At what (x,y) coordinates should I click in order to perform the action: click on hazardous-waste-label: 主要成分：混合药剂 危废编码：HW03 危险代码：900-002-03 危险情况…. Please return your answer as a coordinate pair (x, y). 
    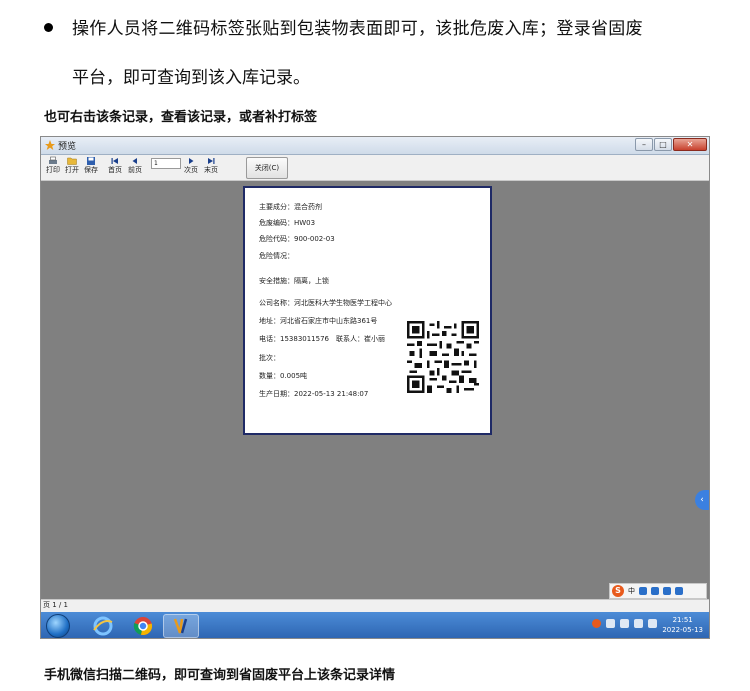
    Looking at the image, I should click on (367, 310).